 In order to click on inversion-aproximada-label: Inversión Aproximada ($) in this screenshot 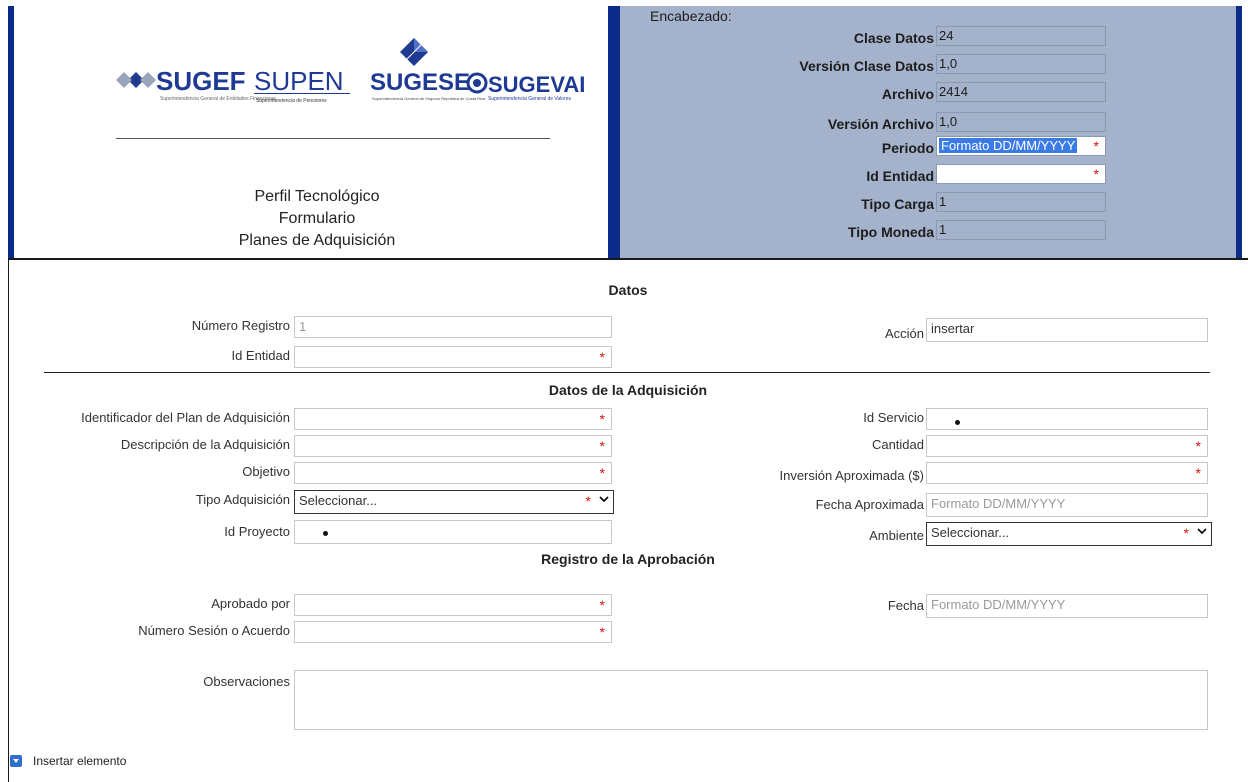, I will do `click(851, 475)`.